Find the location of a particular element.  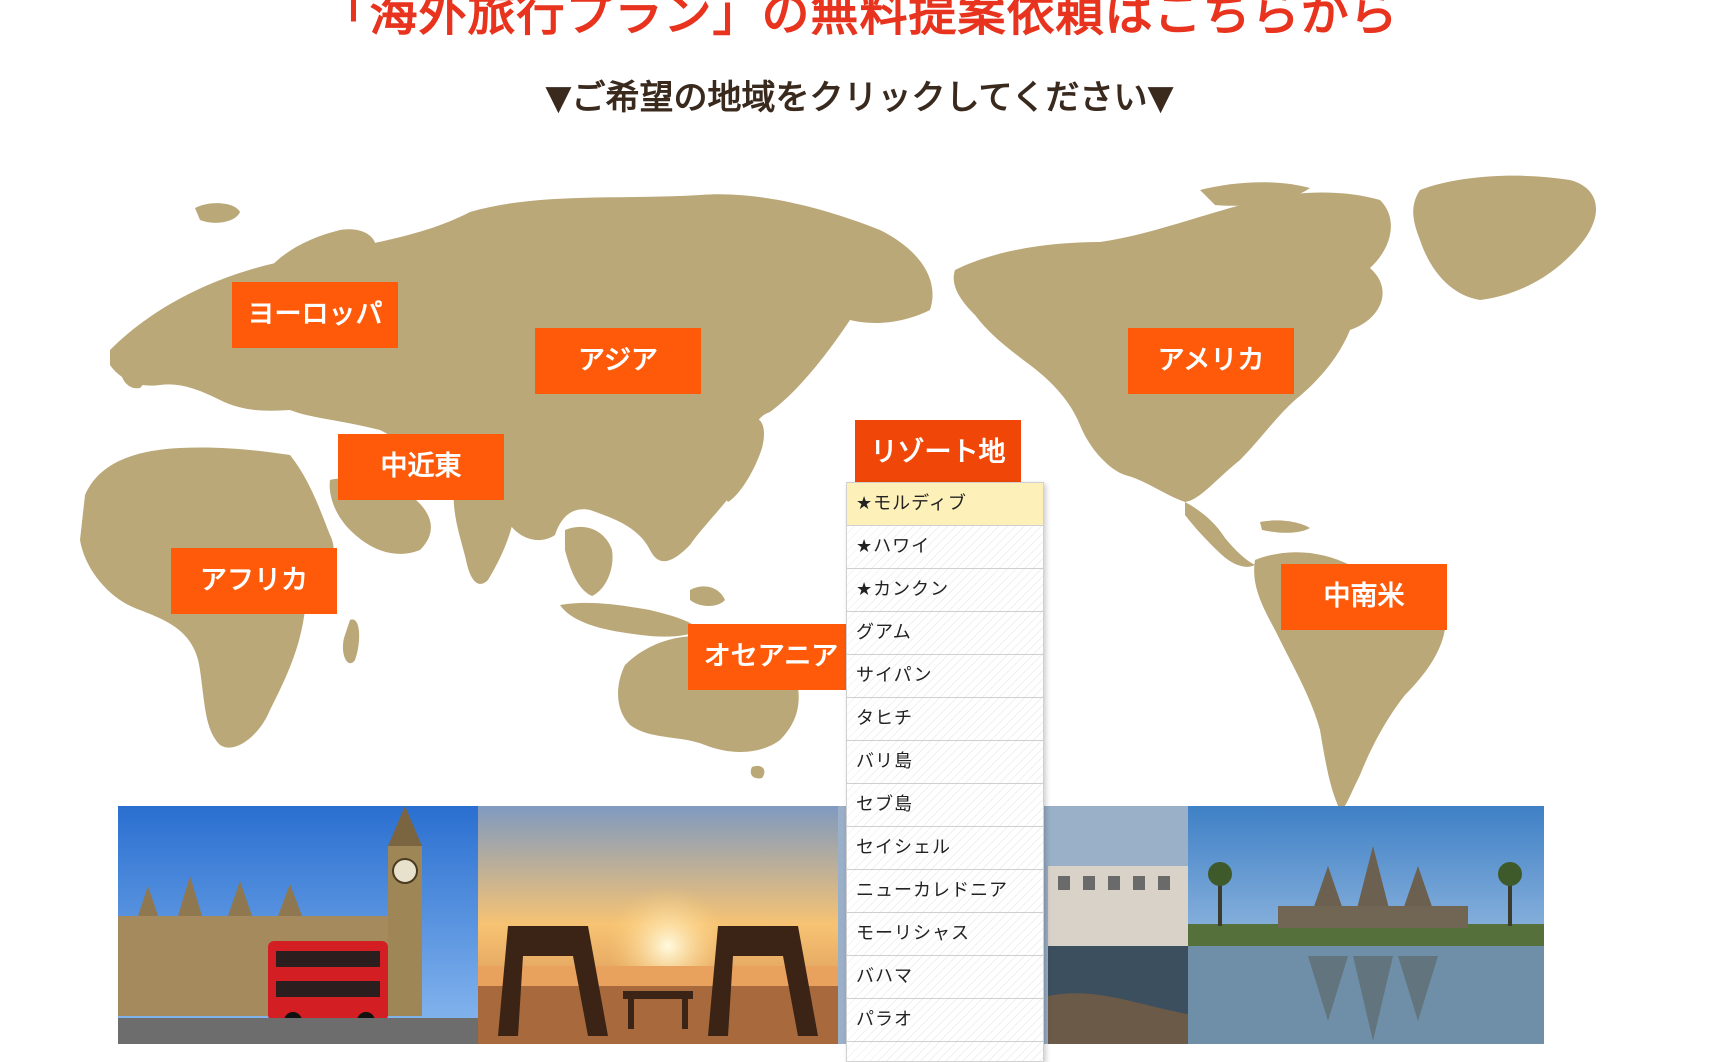

photo-beach-sunset is located at coordinates (658, 925).